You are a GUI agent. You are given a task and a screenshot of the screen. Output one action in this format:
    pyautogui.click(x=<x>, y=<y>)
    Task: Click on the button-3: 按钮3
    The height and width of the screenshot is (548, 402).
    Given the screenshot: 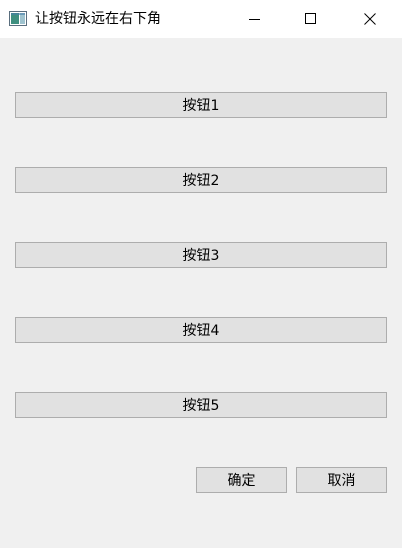 What is the action you would take?
    pyautogui.click(x=201, y=255)
    